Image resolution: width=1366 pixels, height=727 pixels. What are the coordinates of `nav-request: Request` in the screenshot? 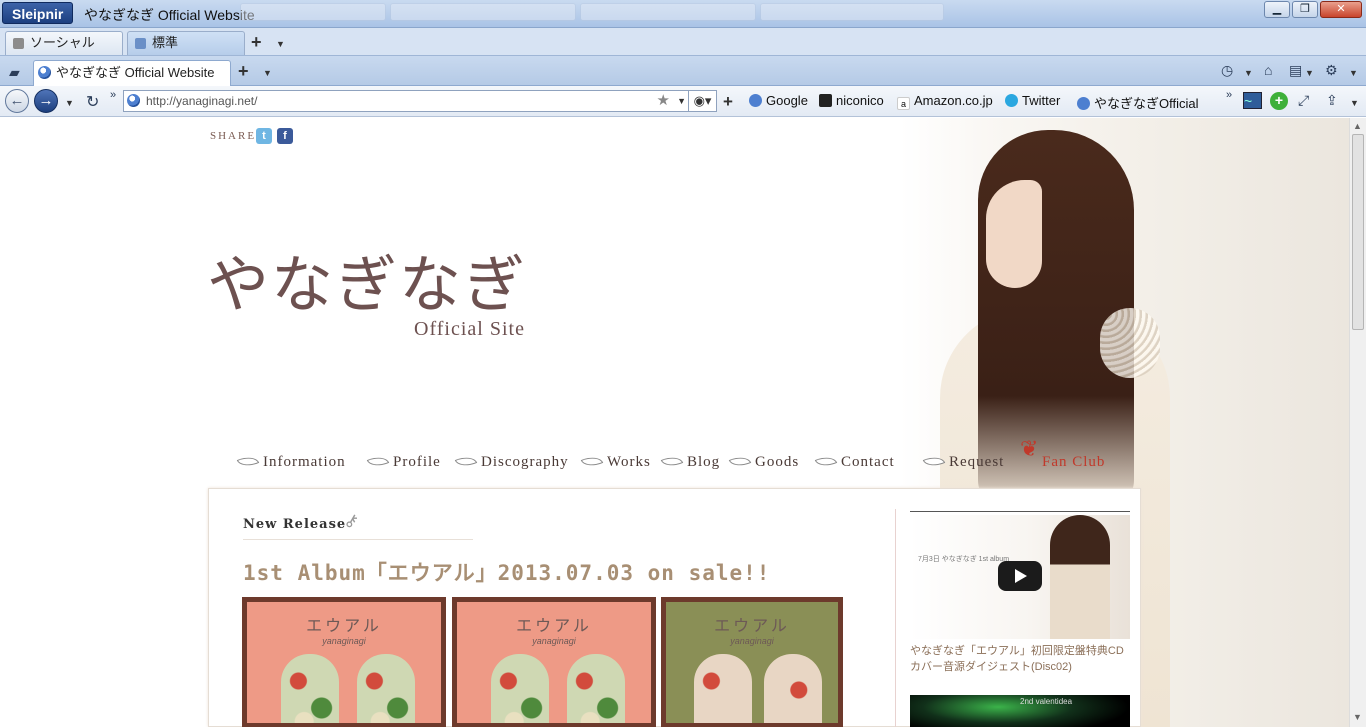 It's located at (963, 461).